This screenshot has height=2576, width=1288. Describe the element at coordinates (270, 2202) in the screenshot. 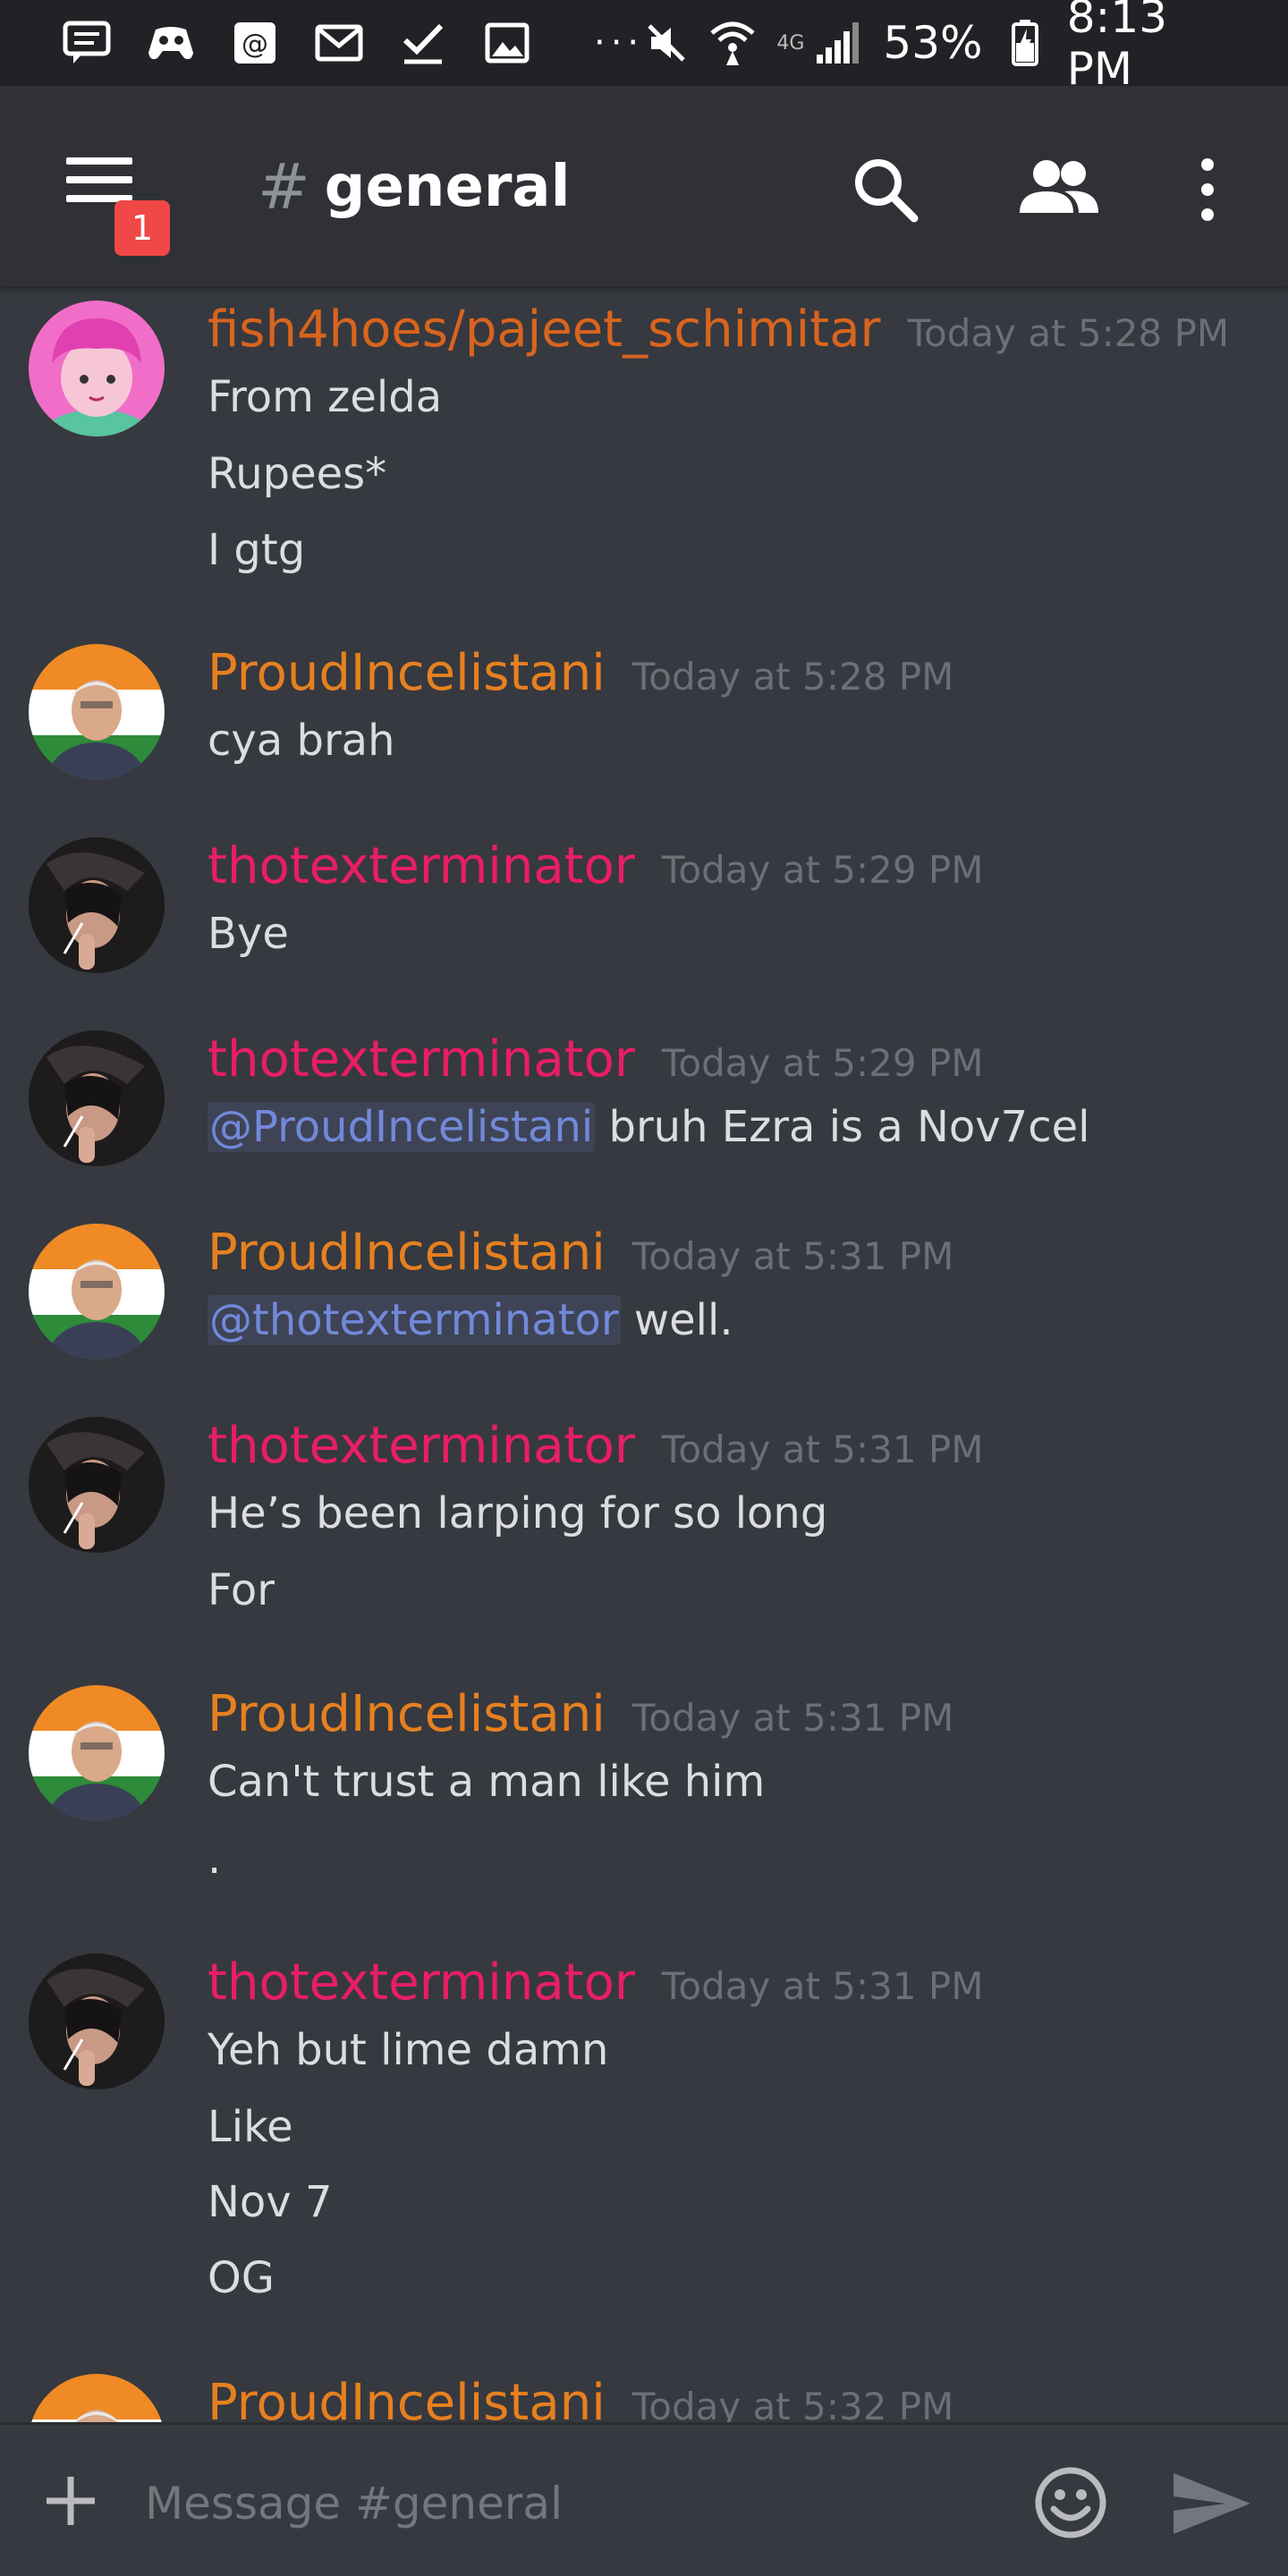

I see `message-text: Nov 7` at that location.